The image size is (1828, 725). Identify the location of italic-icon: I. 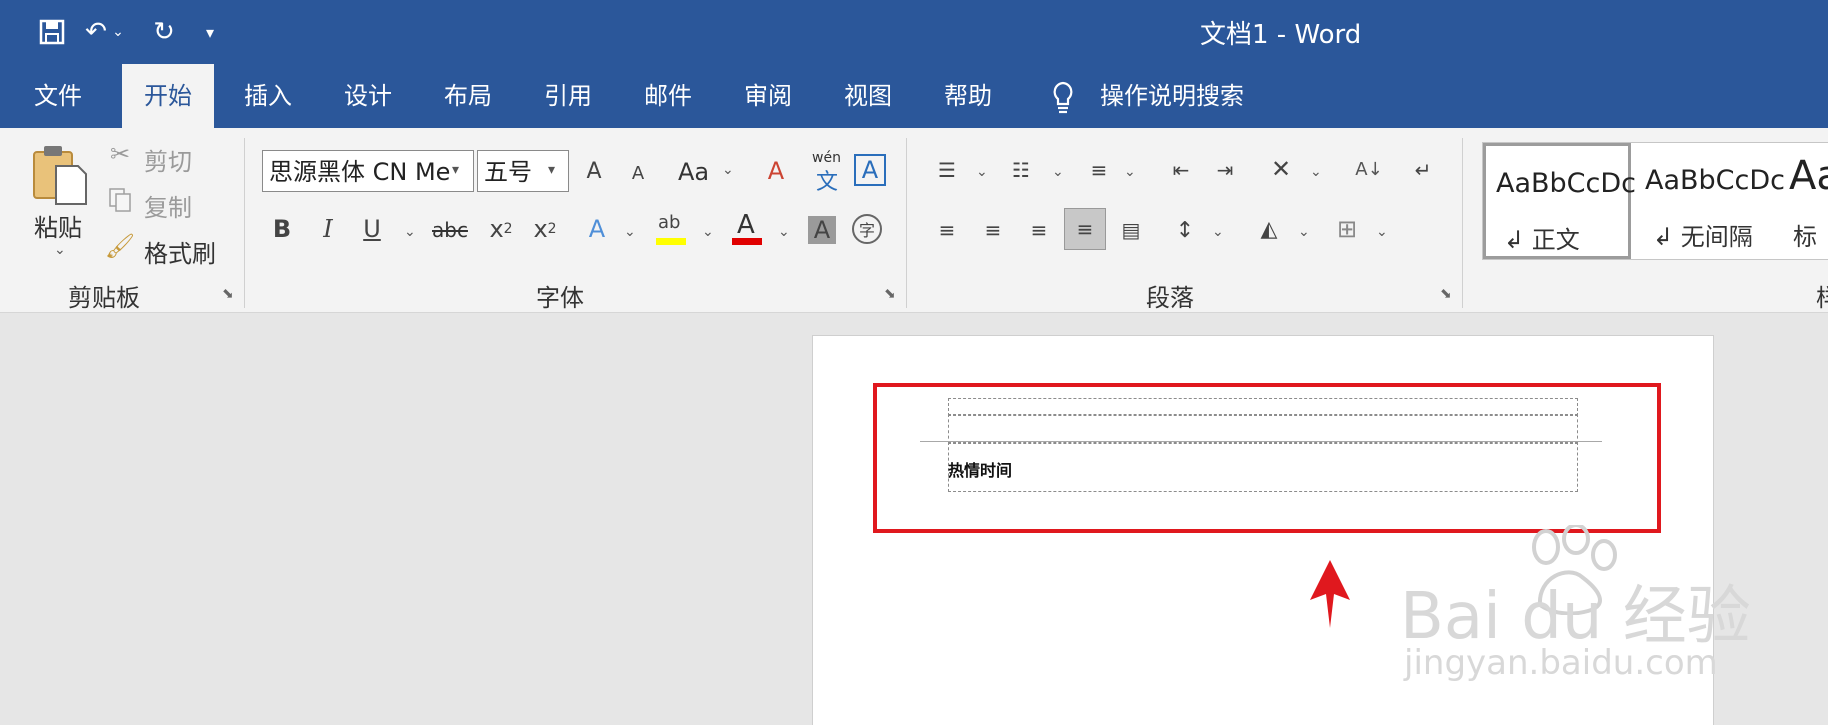
(328, 229).